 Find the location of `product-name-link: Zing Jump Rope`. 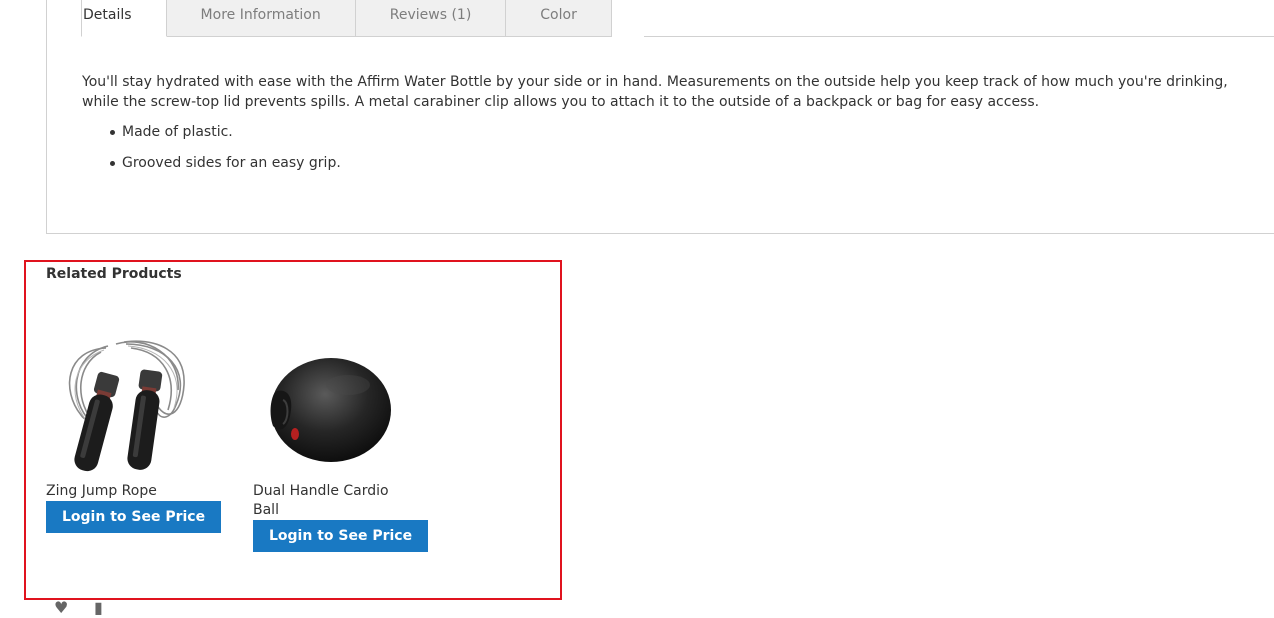

product-name-link: Zing Jump Rope is located at coordinates (116, 491).